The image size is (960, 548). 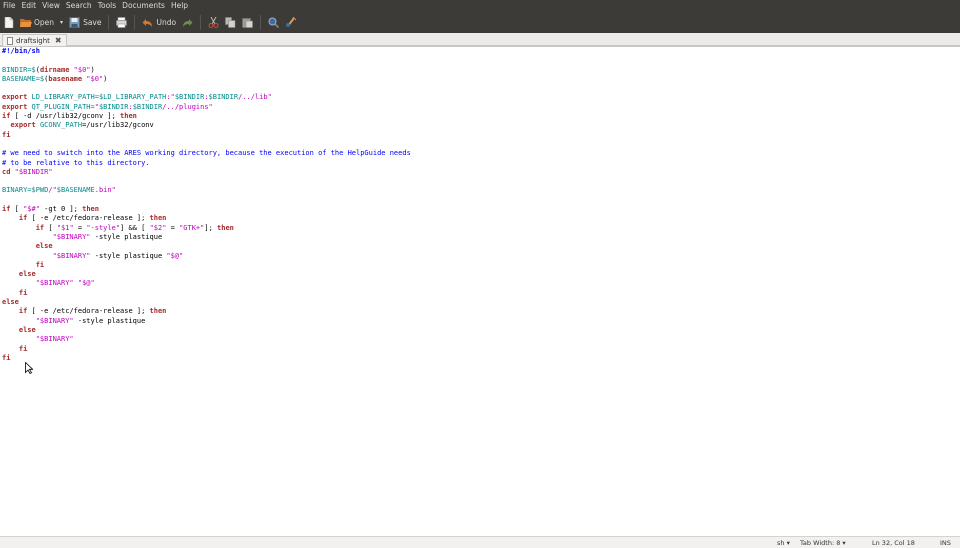 I want to click on save-label: Save, so click(x=92, y=22).